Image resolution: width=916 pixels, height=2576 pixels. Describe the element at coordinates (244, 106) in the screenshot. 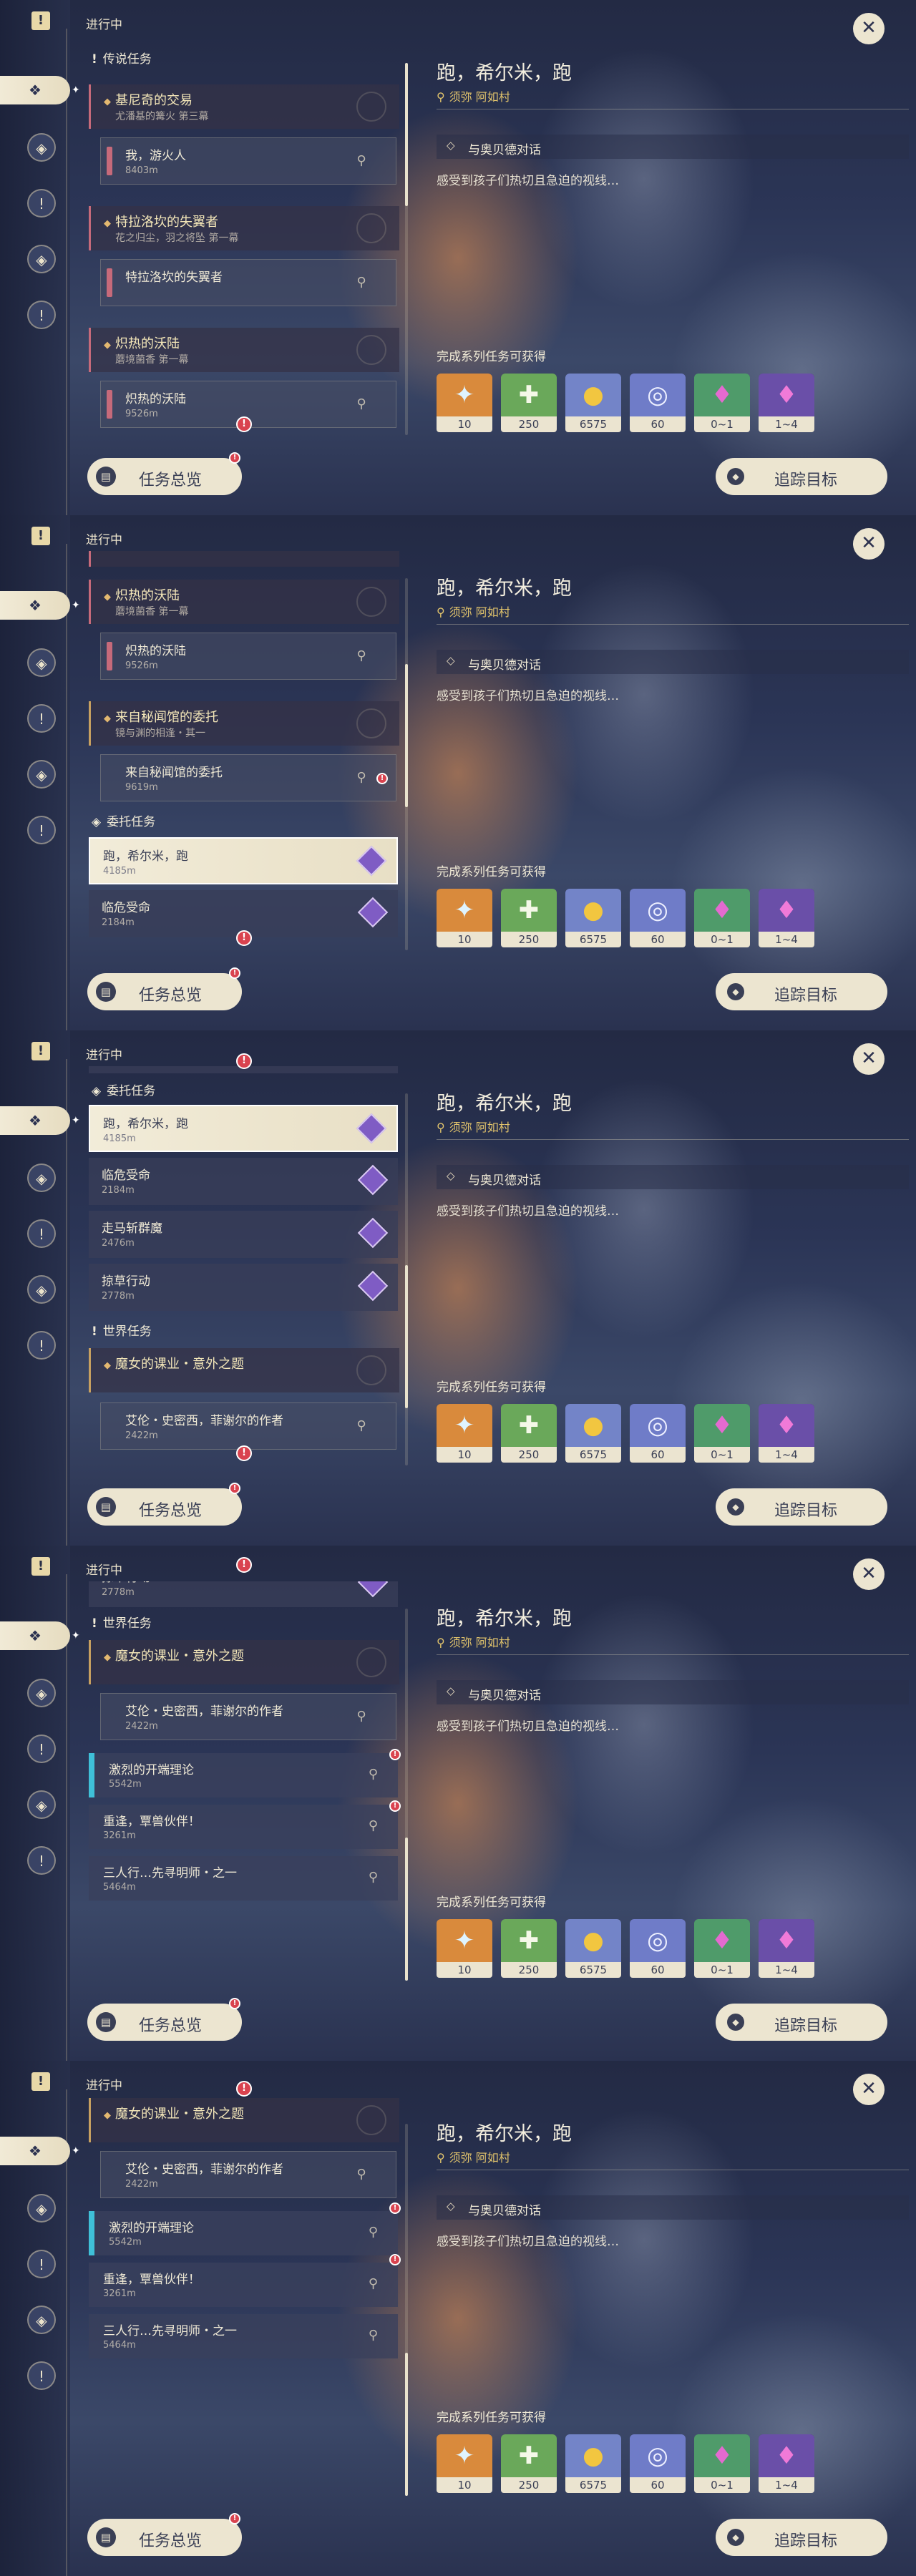

I see `chain-header: ◆ 基尼奇的交易 尤潘基的篝火 第三幕` at that location.